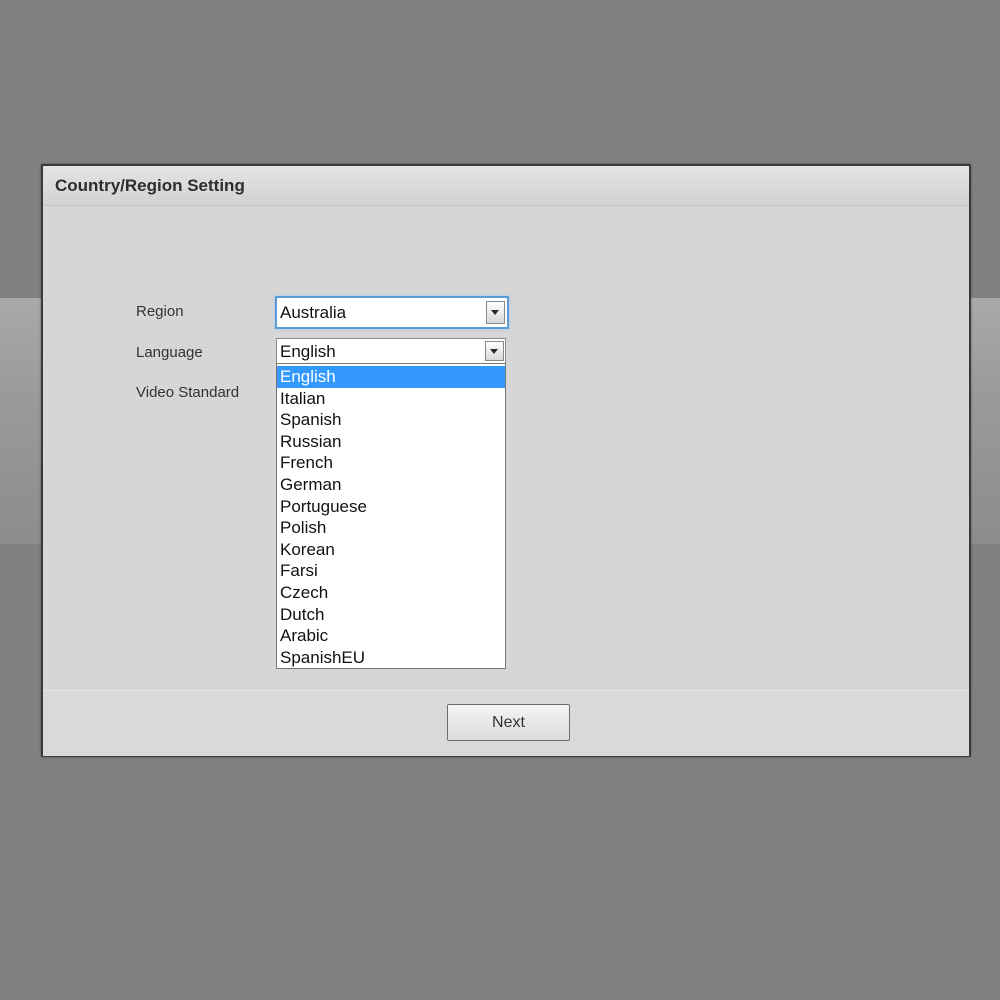 This screenshot has height=1000, width=1000. What do you see at coordinates (391, 571) in the screenshot?
I see `language-option-farsi: Farsi` at bounding box center [391, 571].